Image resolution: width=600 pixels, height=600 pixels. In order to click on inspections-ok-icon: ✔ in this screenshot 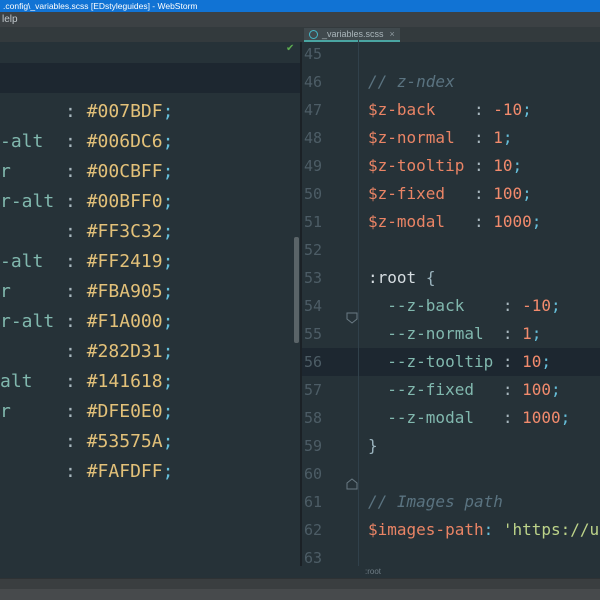, I will do `click(290, 49)`.